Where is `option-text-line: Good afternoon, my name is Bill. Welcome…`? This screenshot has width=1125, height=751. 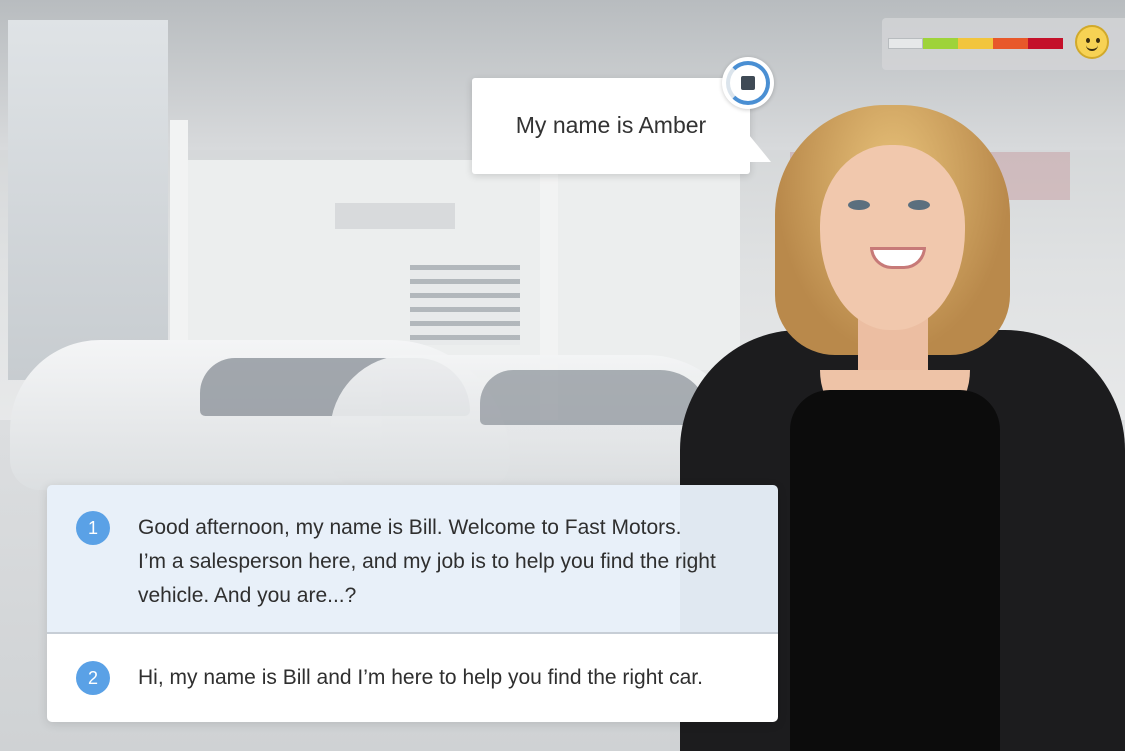 option-text-line: Good afternoon, my name is Bill. Welcome… is located at coordinates (410, 527).